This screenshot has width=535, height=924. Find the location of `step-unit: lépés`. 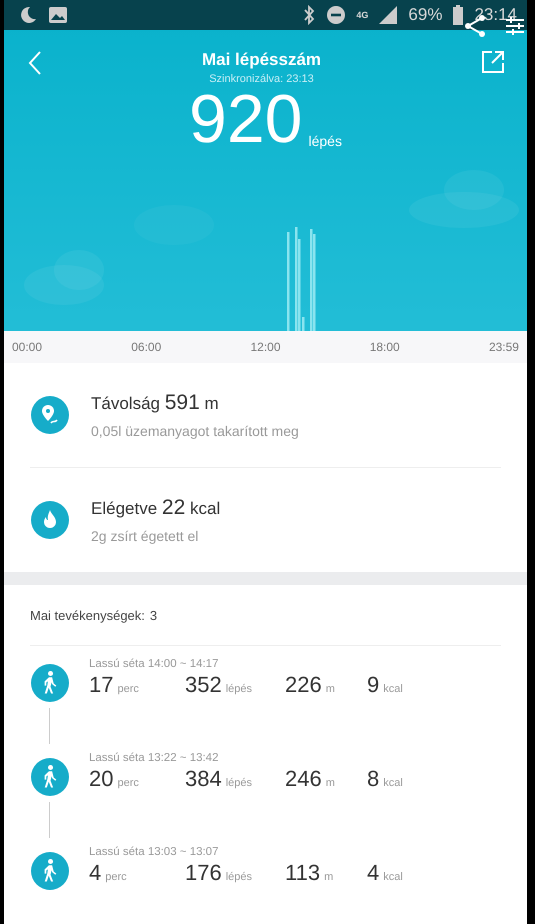

step-unit: lépés is located at coordinates (325, 141).